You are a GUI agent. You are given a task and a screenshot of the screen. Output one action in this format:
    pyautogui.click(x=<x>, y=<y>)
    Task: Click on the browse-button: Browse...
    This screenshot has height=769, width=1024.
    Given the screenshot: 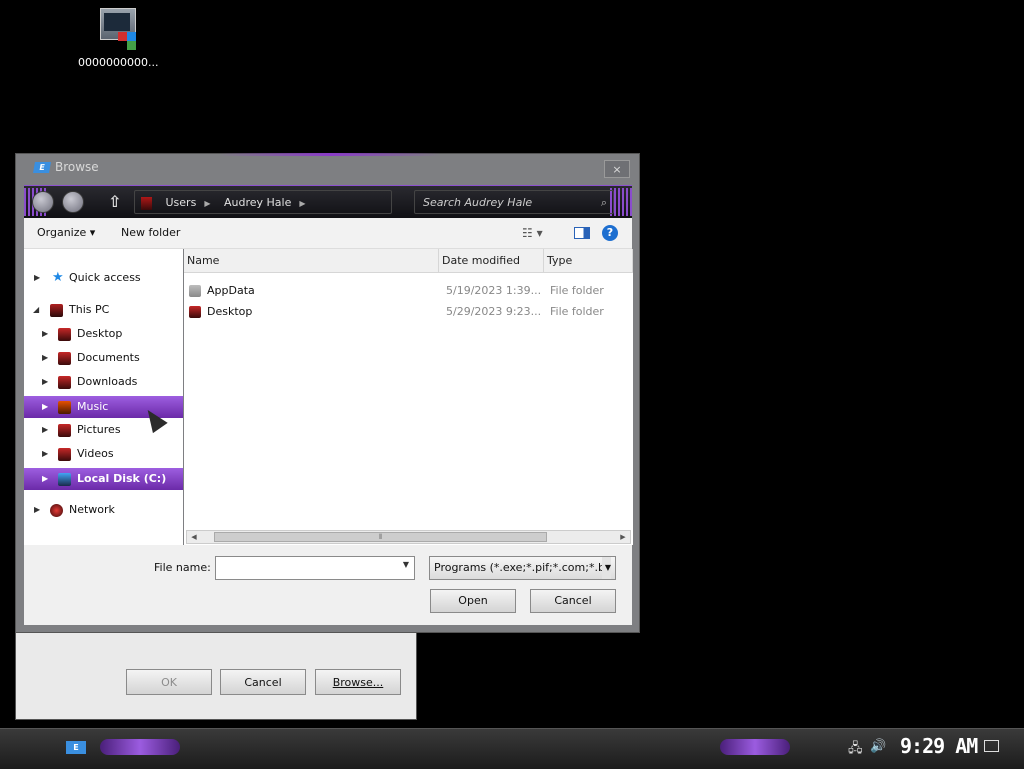 What is the action you would take?
    pyautogui.click(x=358, y=682)
    